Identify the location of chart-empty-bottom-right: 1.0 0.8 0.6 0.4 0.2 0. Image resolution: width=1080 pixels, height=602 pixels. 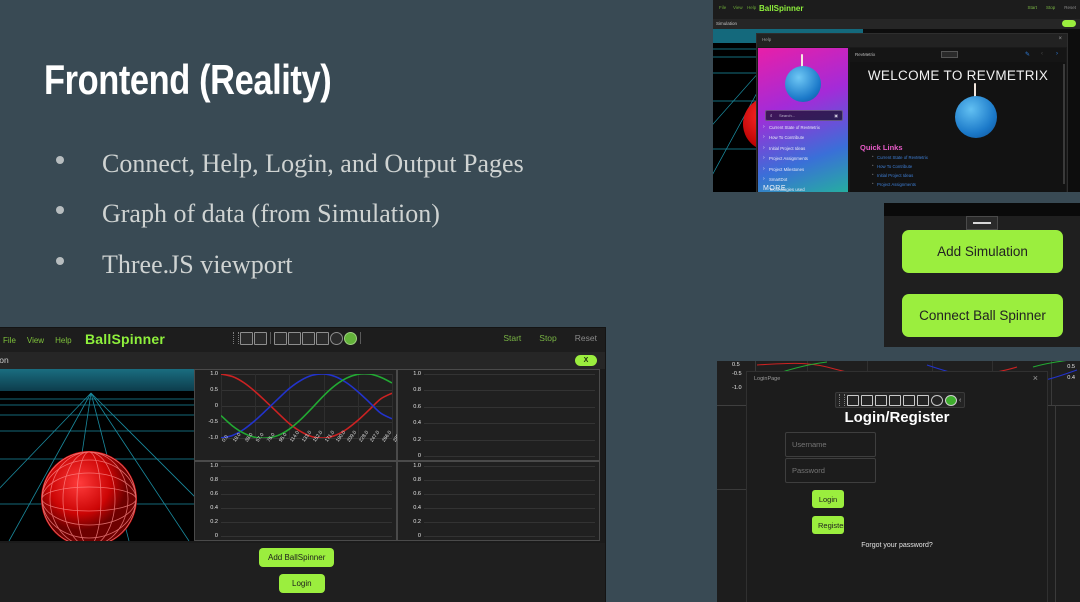
(498, 501).